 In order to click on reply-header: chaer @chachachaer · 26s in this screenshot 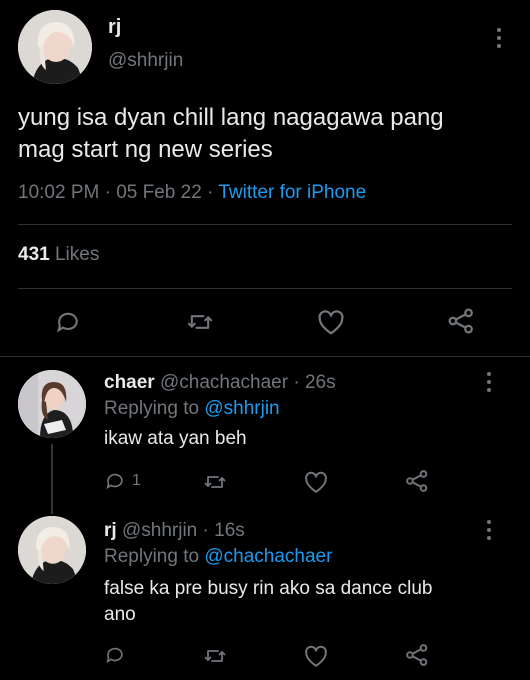, I will do `click(220, 383)`.